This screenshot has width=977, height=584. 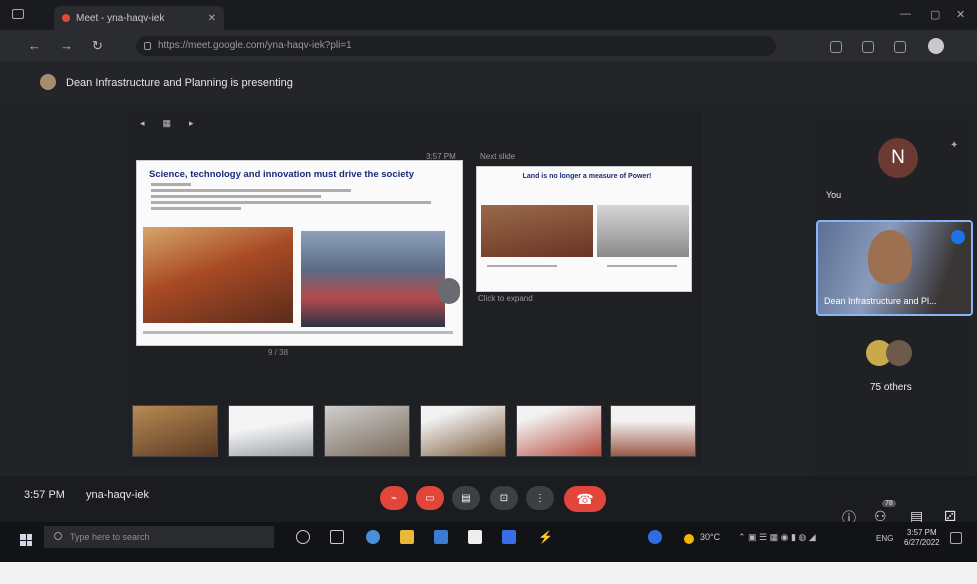 I want to click on mic-off-icon: ⌁, so click(x=394, y=498).